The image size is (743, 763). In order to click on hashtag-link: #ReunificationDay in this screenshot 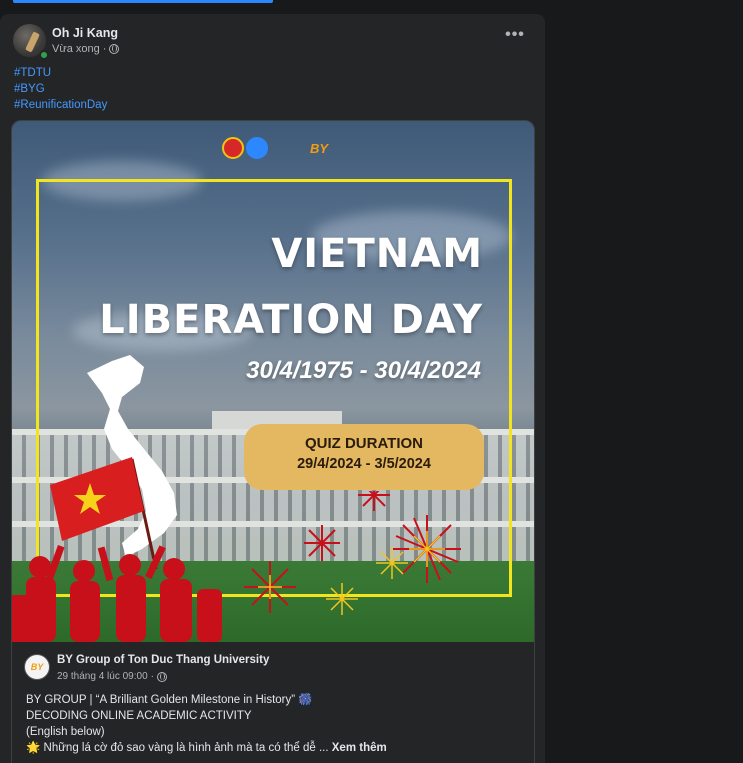, I will do `click(60, 105)`.